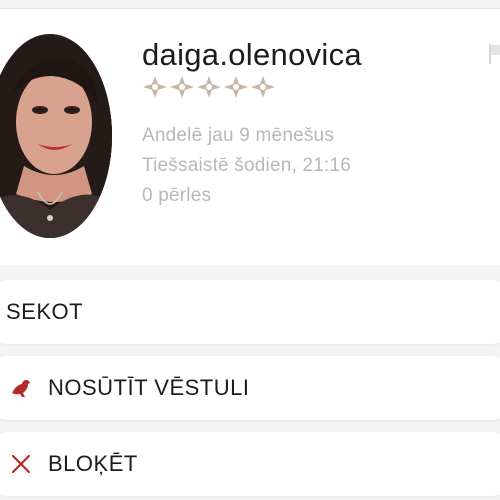  What do you see at coordinates (494, 54) in the screenshot?
I see `flag-icon` at bounding box center [494, 54].